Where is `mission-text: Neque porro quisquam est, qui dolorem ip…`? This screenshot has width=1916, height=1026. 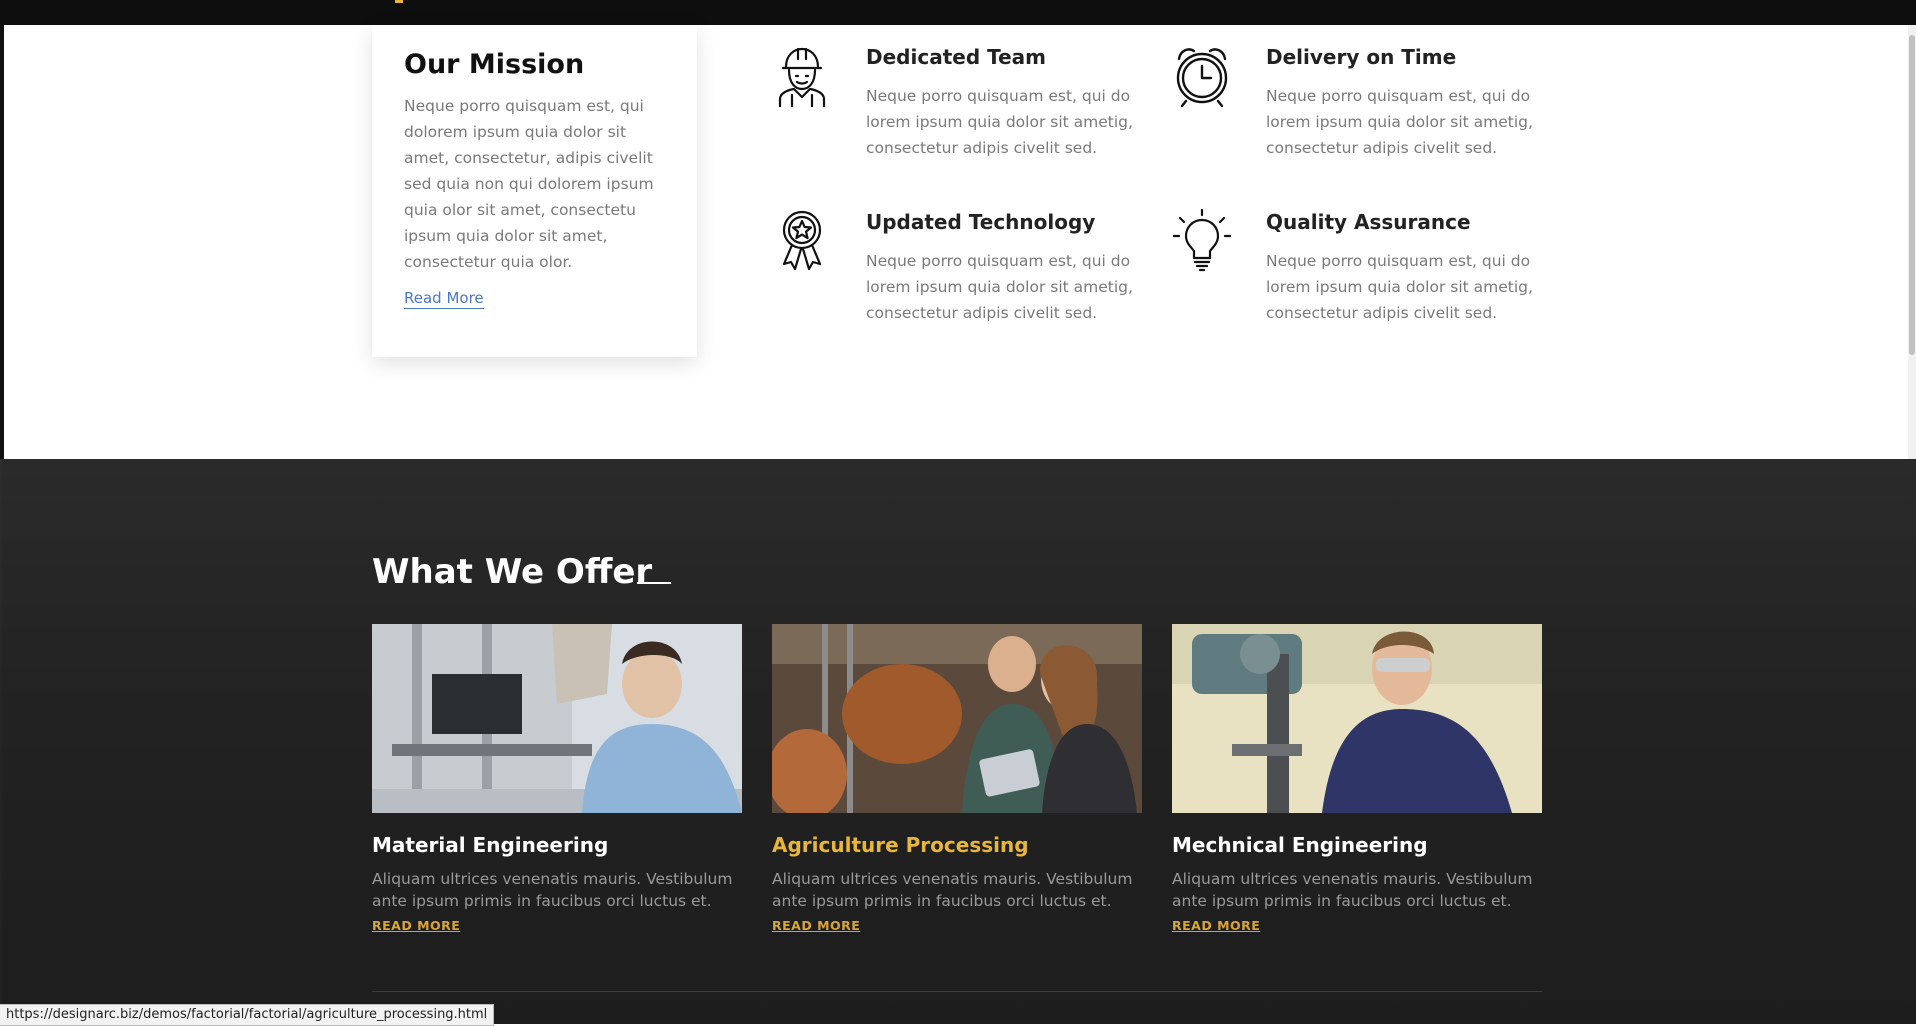
mission-text: Neque porro quisquam est, qui dolorem ip… is located at coordinates (529, 184).